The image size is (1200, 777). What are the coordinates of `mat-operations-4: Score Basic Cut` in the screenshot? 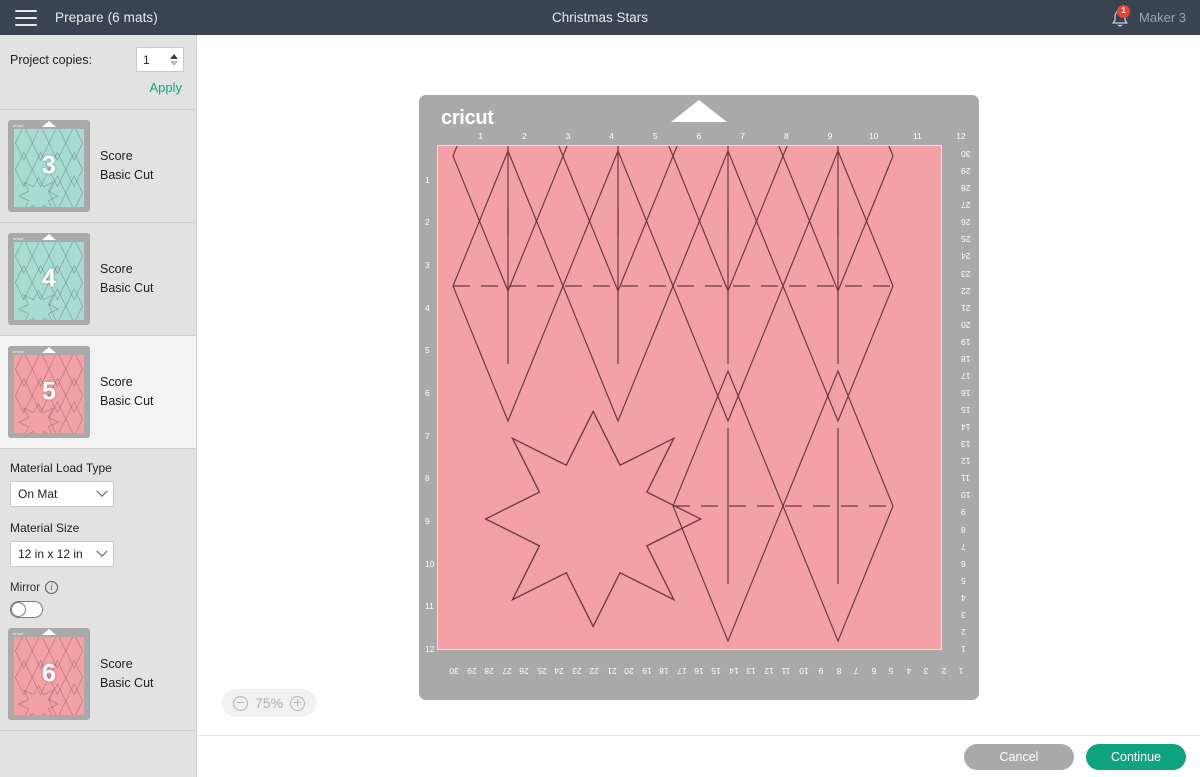 It's located at (127, 279).